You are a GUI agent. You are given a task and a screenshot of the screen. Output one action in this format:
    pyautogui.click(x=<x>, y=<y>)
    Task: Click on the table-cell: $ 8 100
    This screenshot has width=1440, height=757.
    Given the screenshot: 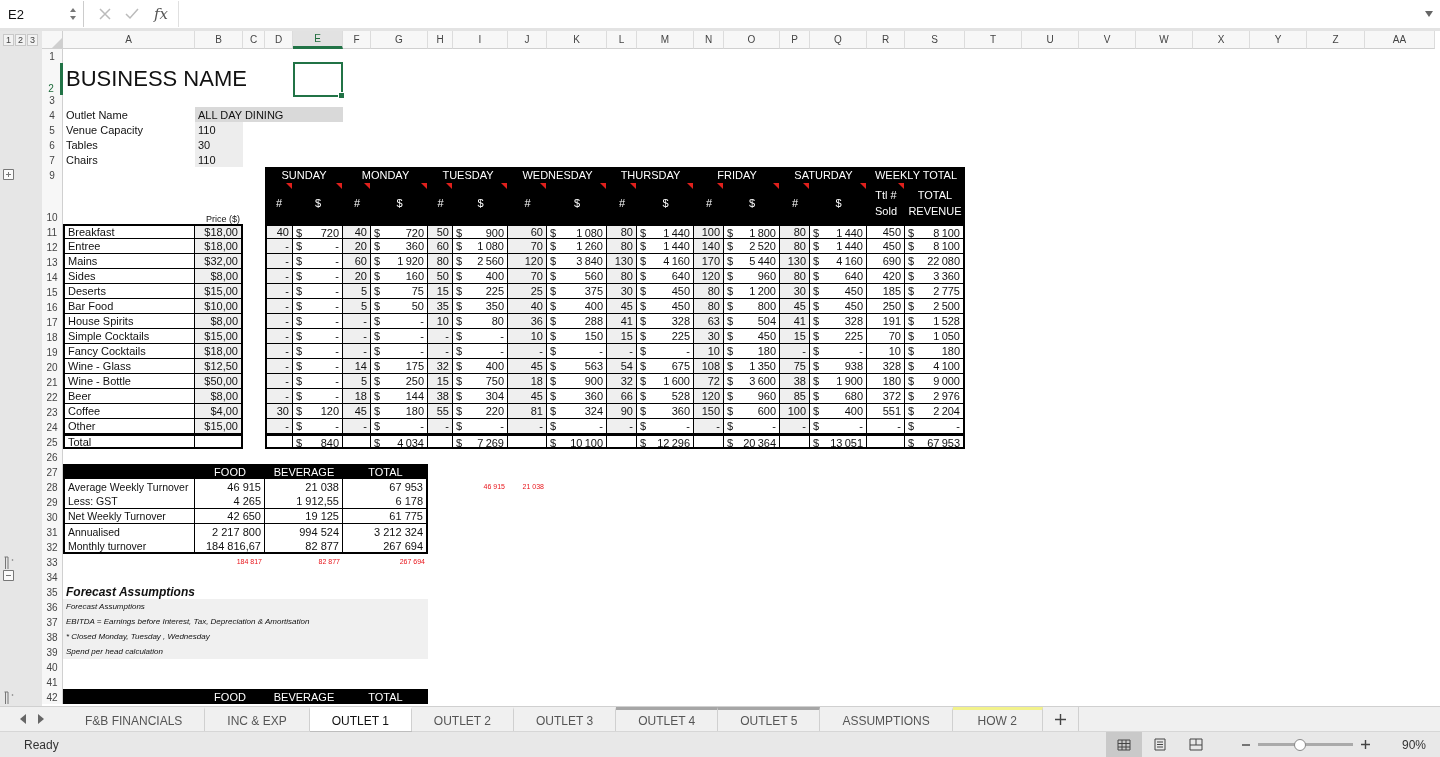 What is the action you would take?
    pyautogui.click(x=935, y=231)
    